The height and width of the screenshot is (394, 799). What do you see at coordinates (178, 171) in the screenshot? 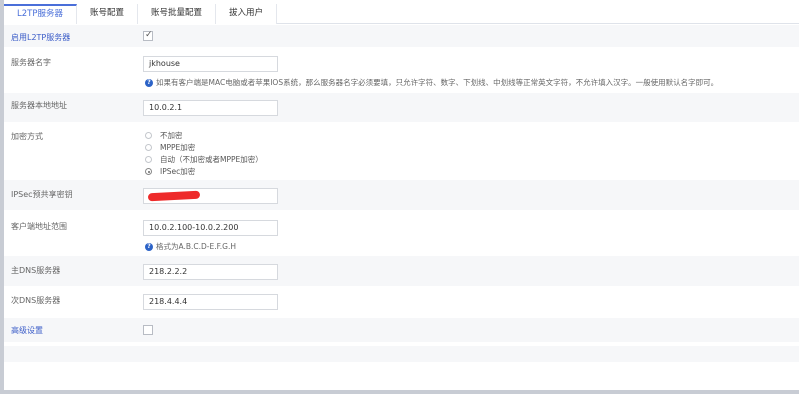
I see `radio-label: IPSec加密` at bounding box center [178, 171].